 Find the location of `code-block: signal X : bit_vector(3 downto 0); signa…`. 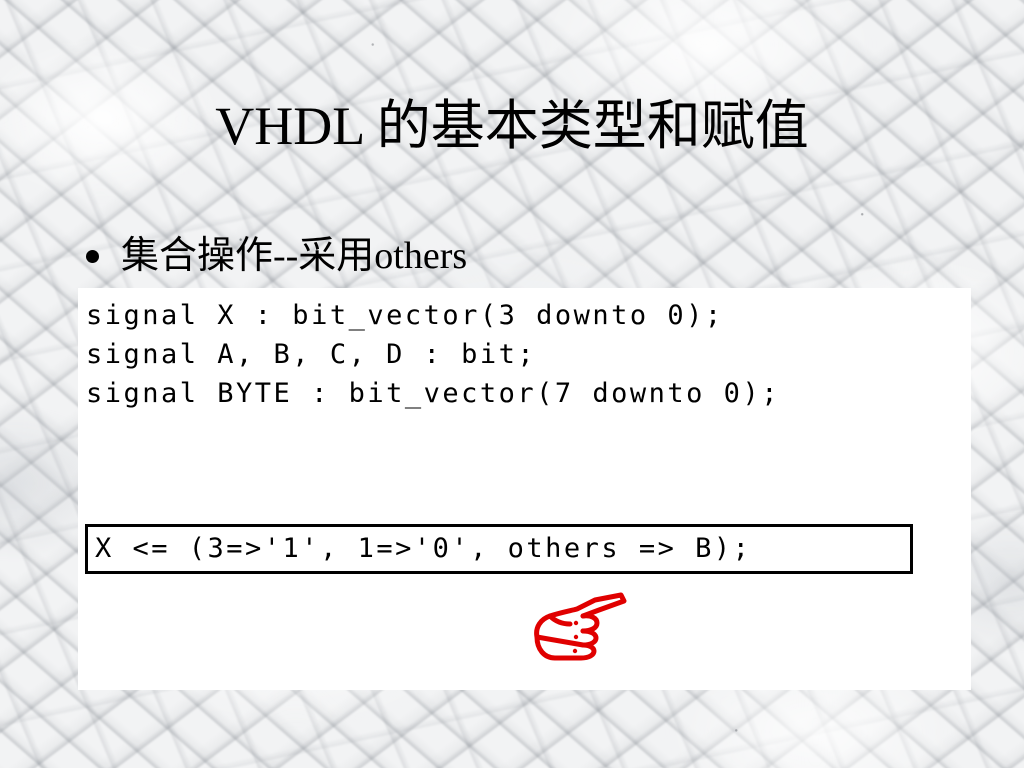

code-block: signal X : bit_vector(3 downto 0); signa… is located at coordinates (528, 354).